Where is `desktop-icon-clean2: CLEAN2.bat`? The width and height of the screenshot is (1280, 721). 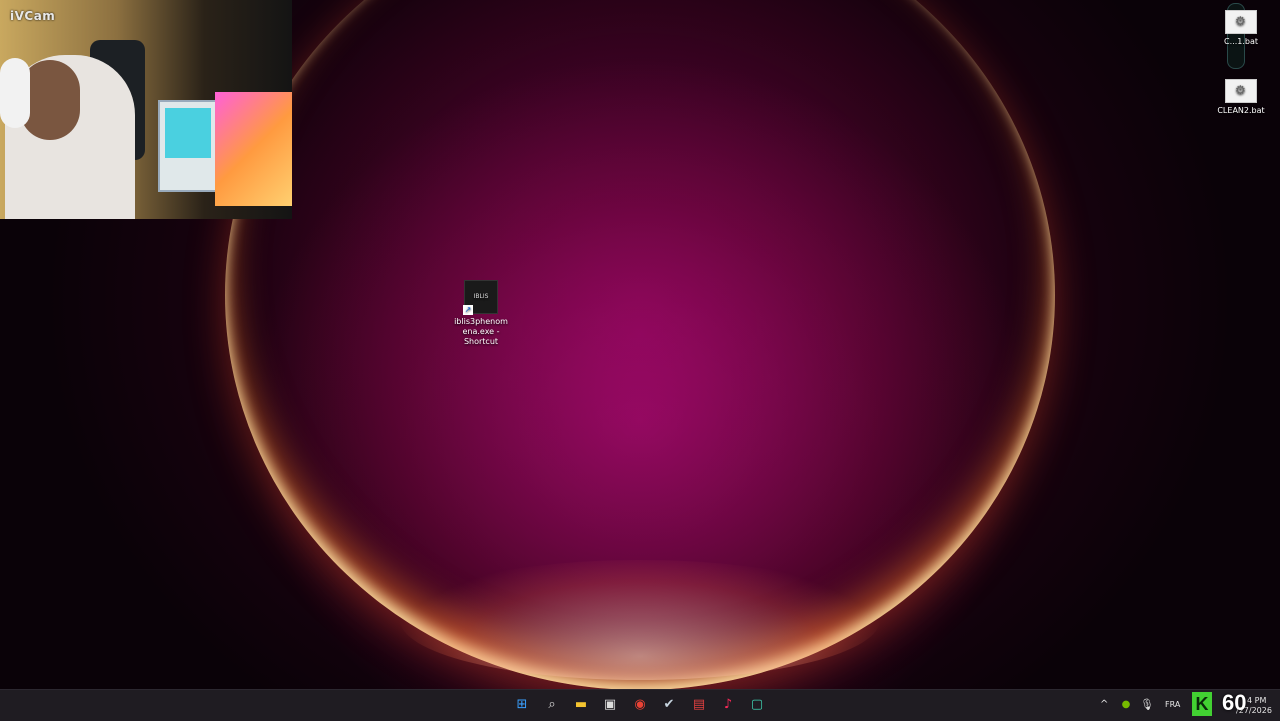
desktop-icon-clean2: CLEAN2.bat is located at coordinates (1241, 97).